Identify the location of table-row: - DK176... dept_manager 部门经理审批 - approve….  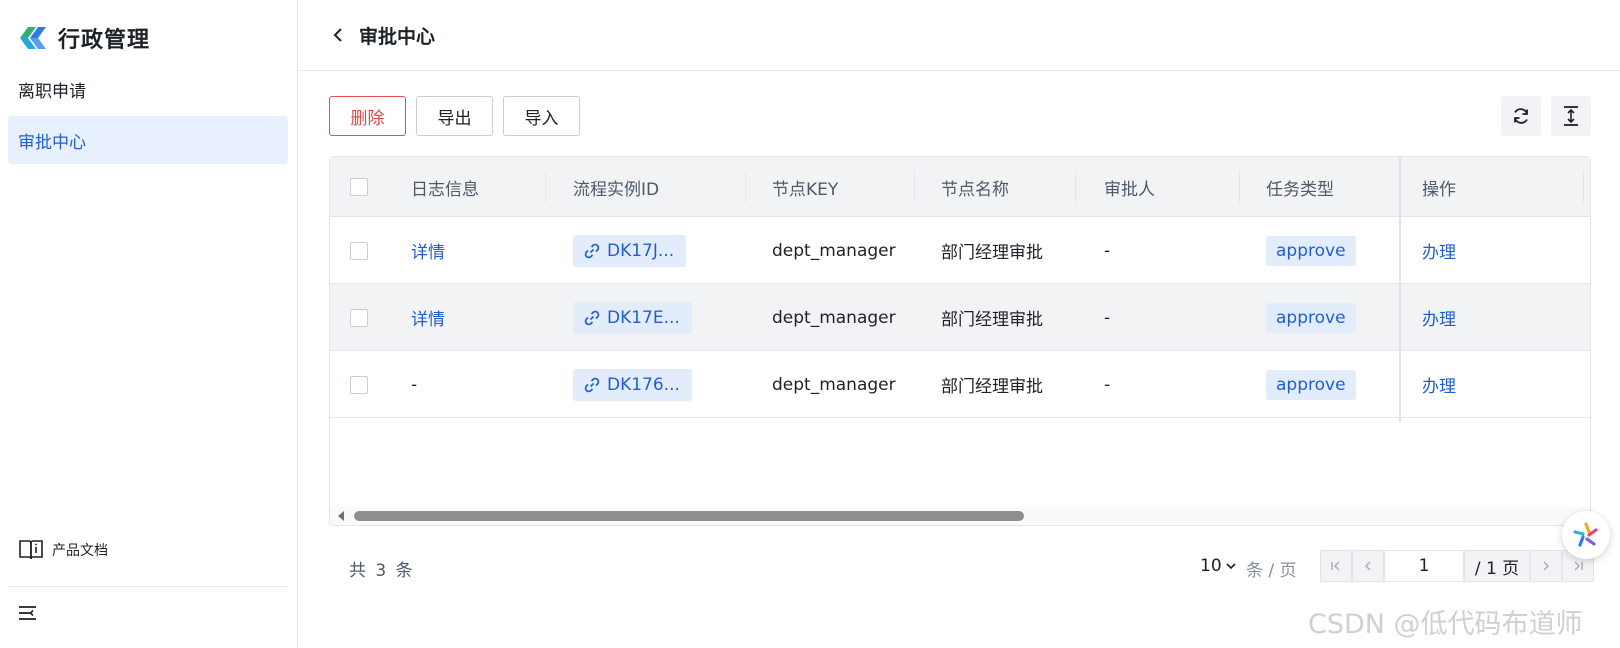
(960, 384).